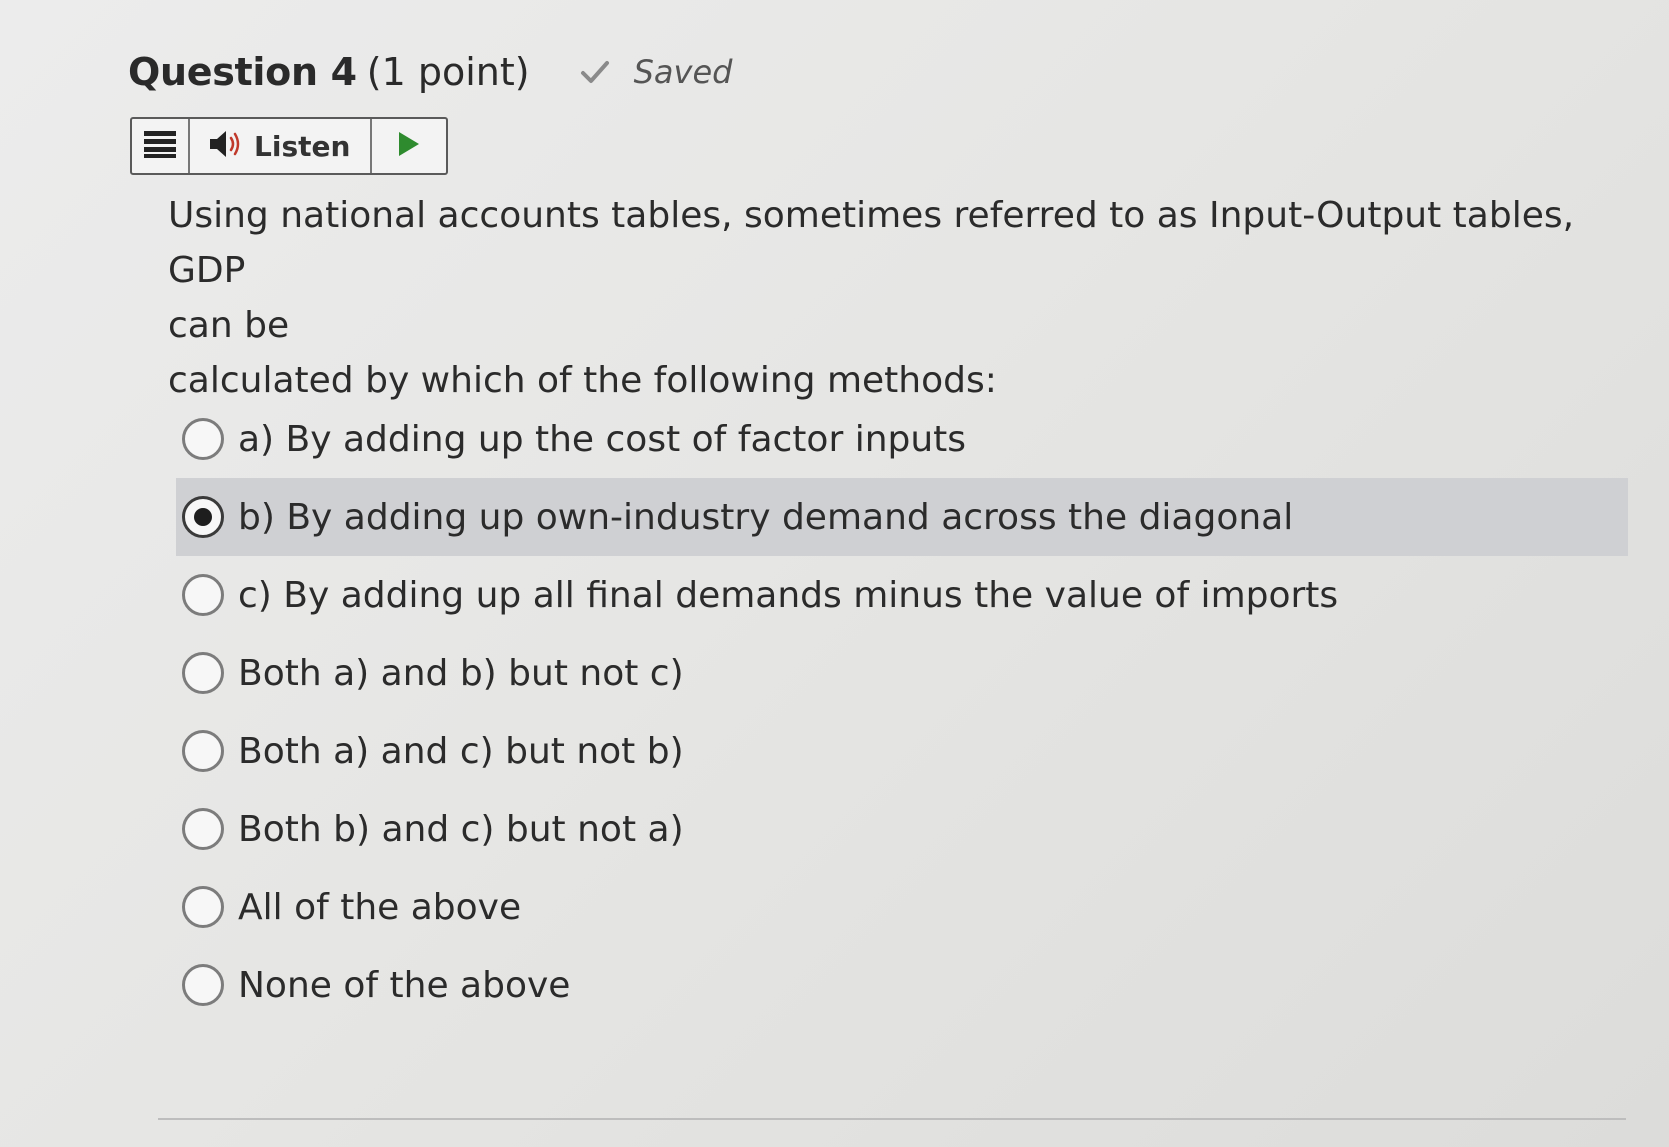 The width and height of the screenshot is (1669, 1147). I want to click on saved-label: Saved, so click(683, 72).